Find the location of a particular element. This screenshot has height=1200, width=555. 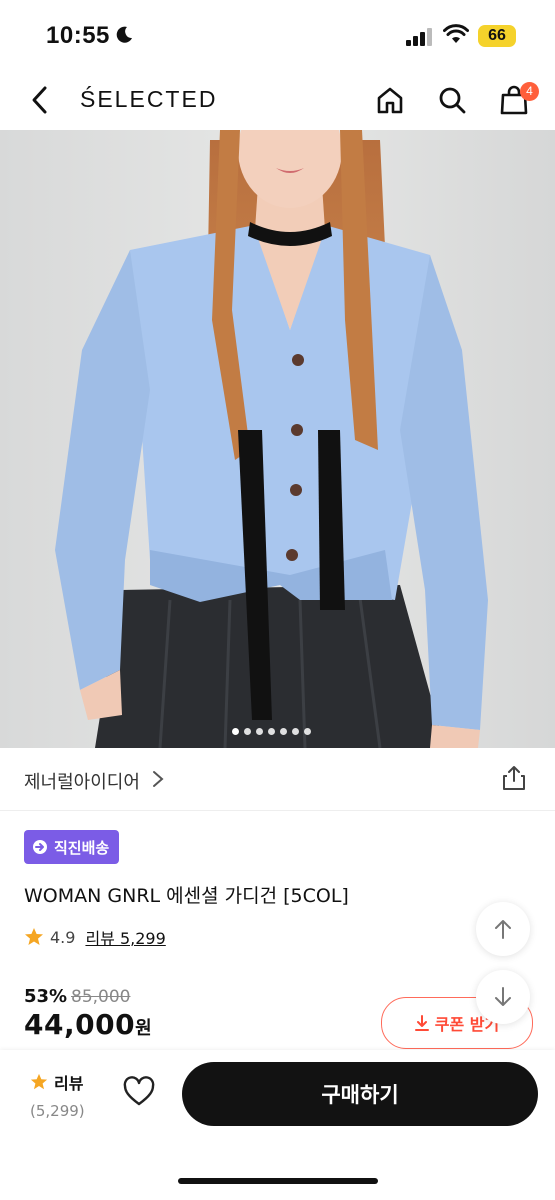

review-summary: 리뷰 (5,299) is located at coordinates (65, 1095).